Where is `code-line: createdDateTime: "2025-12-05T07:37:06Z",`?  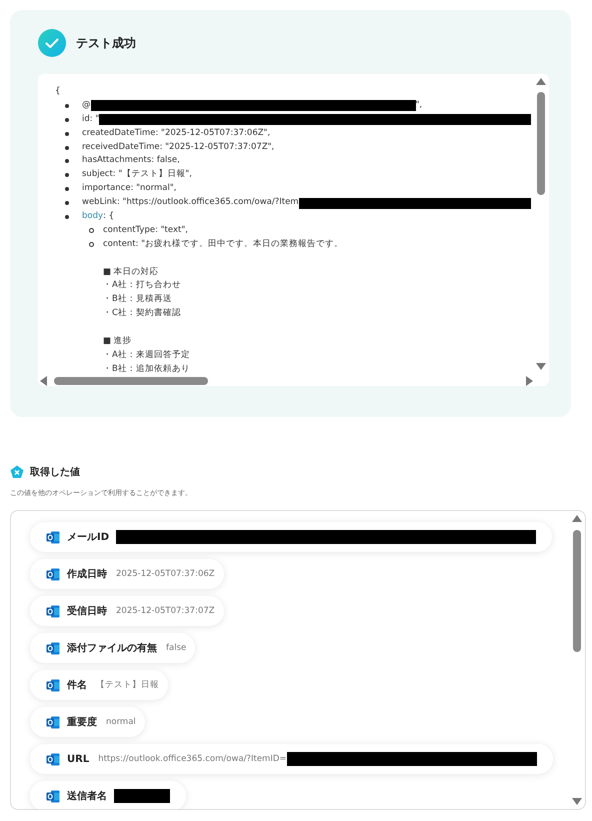 code-line: createdDateTime: "2025-12-05T07:37:06Z", is located at coordinates (176, 133).